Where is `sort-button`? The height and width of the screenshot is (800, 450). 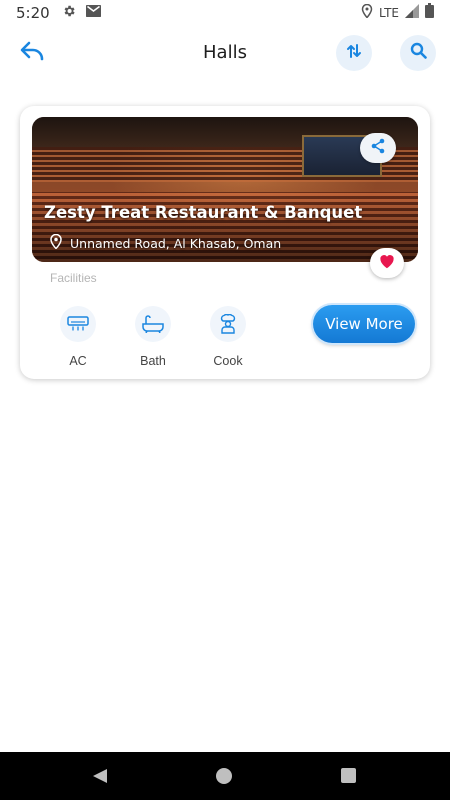
sort-button is located at coordinates (354, 53).